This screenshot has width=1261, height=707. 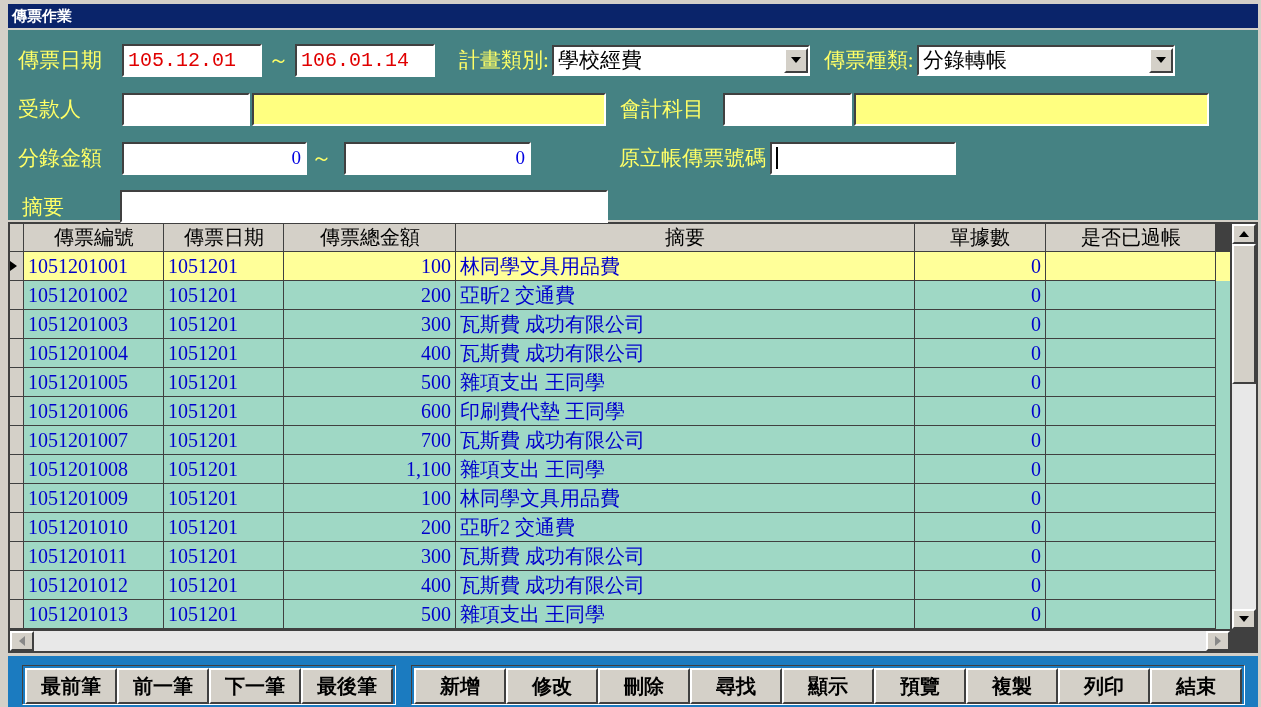 What do you see at coordinates (620, 469) in the screenshot?
I see `table-row: 1051201008 1051201 1,100 雜項支出 王同學 0` at bounding box center [620, 469].